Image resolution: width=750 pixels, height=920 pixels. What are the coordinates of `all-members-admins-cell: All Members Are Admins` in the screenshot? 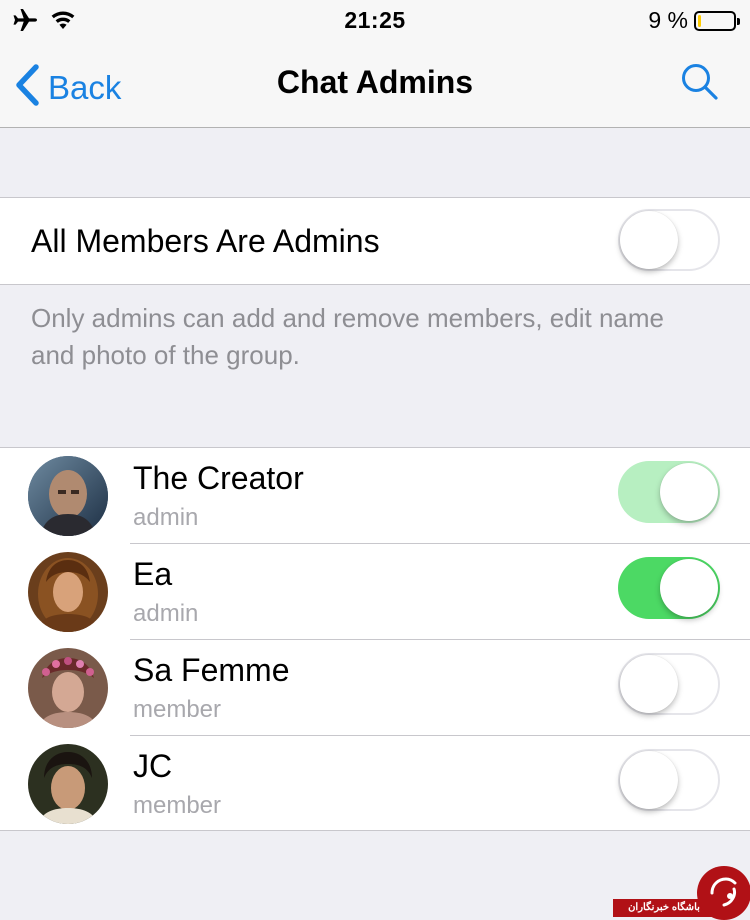 It's located at (375, 241).